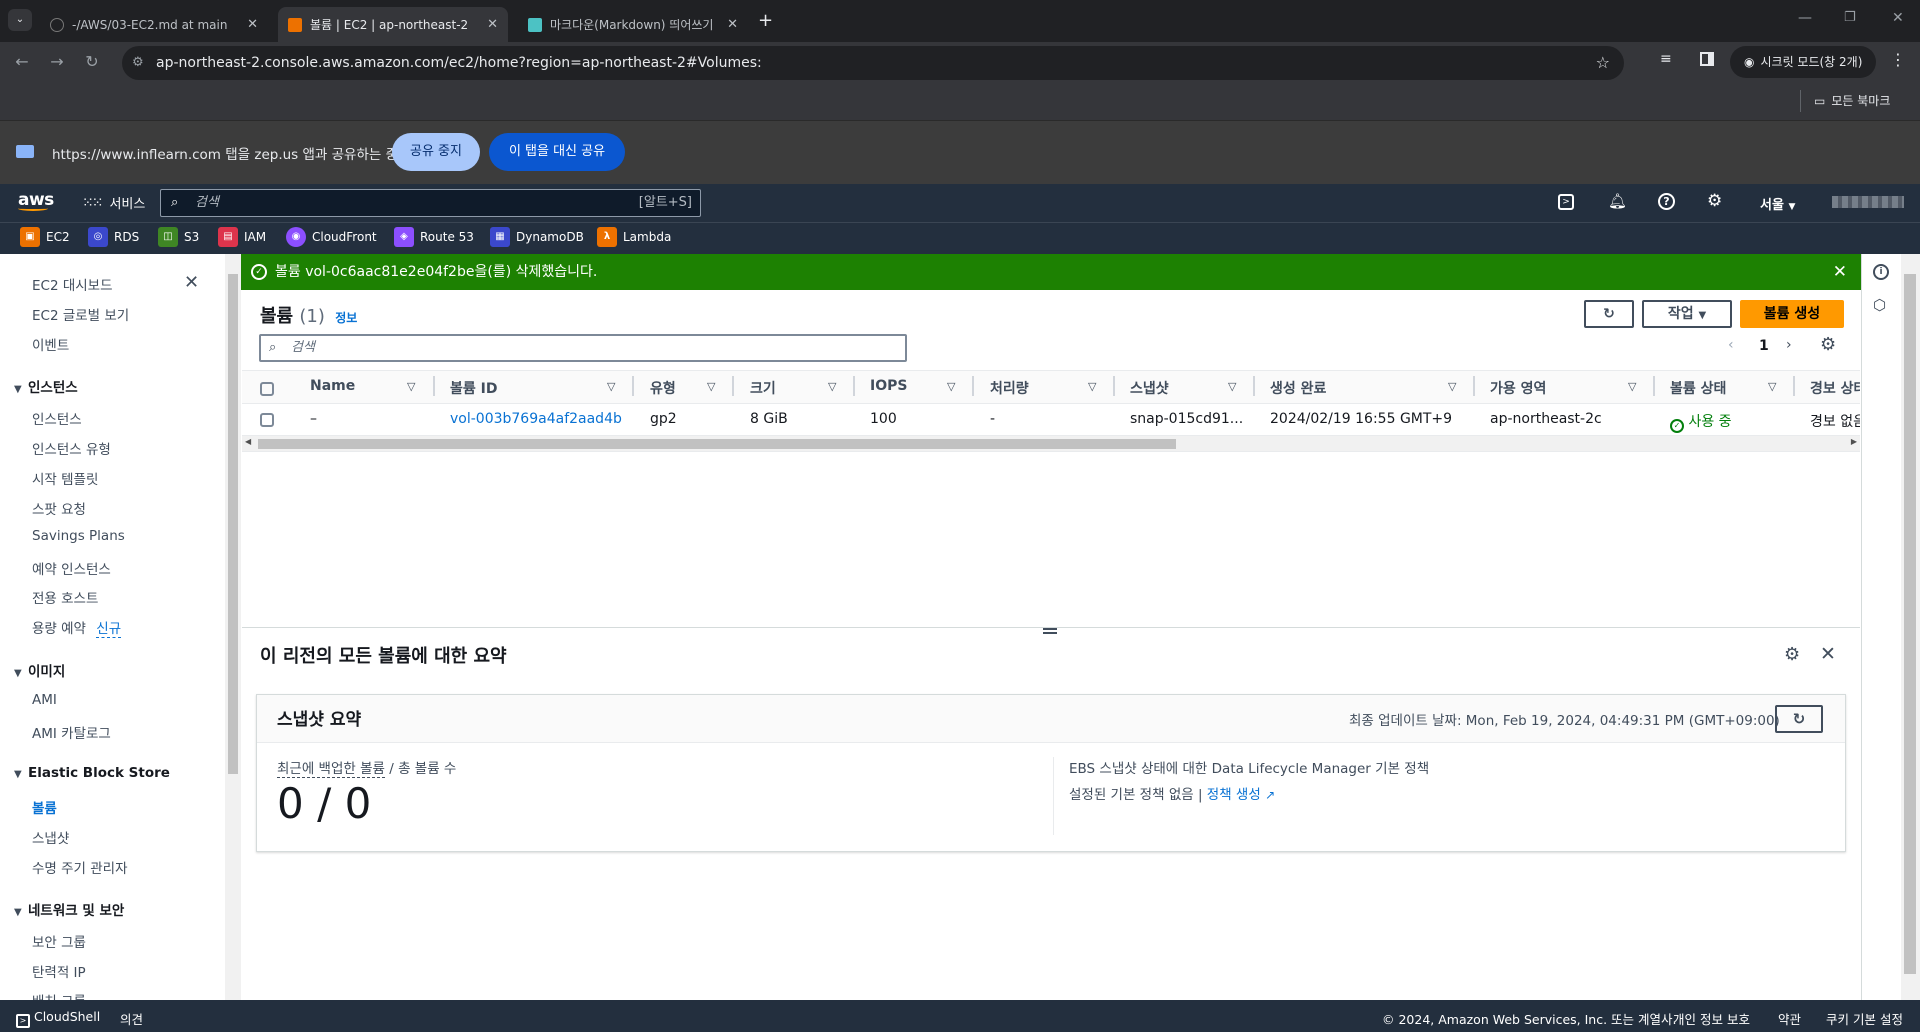 This screenshot has height=1032, width=1920. I want to click on cloudshell-button: > CloudShell, so click(58, 1018).